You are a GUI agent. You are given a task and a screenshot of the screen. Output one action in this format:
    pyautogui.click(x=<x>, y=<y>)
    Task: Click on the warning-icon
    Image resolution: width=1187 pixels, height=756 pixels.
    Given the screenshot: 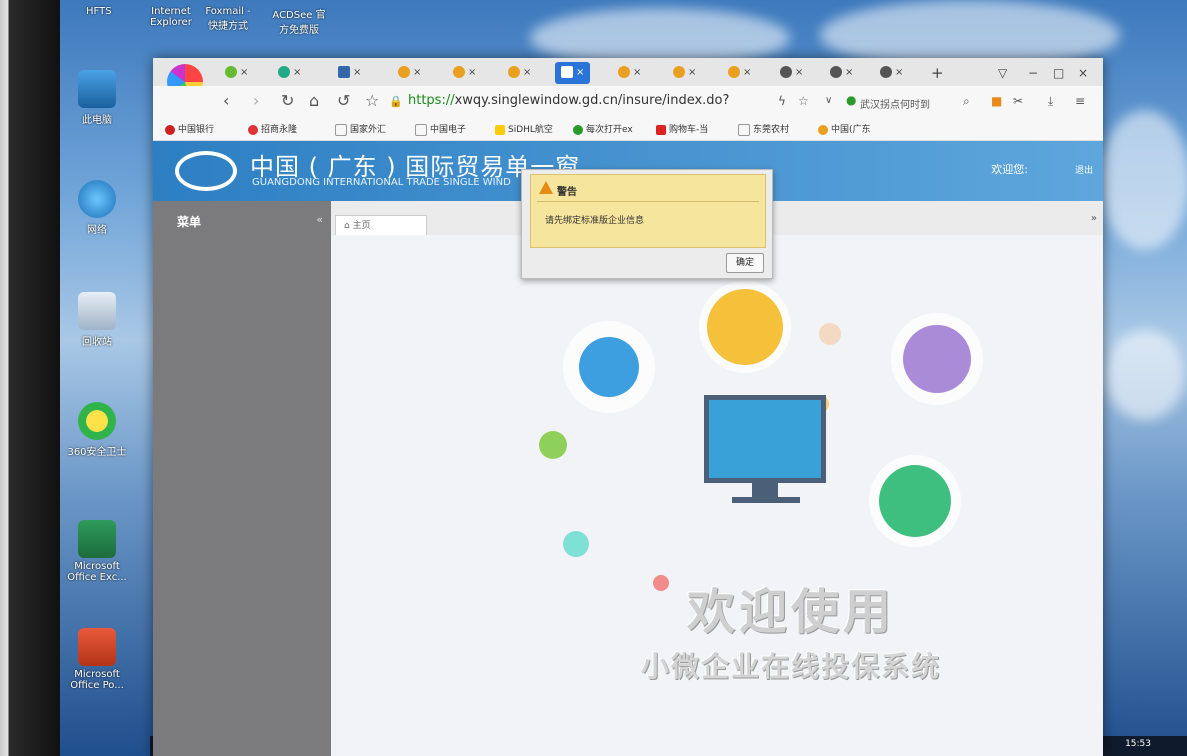 What is the action you would take?
    pyautogui.click(x=546, y=187)
    